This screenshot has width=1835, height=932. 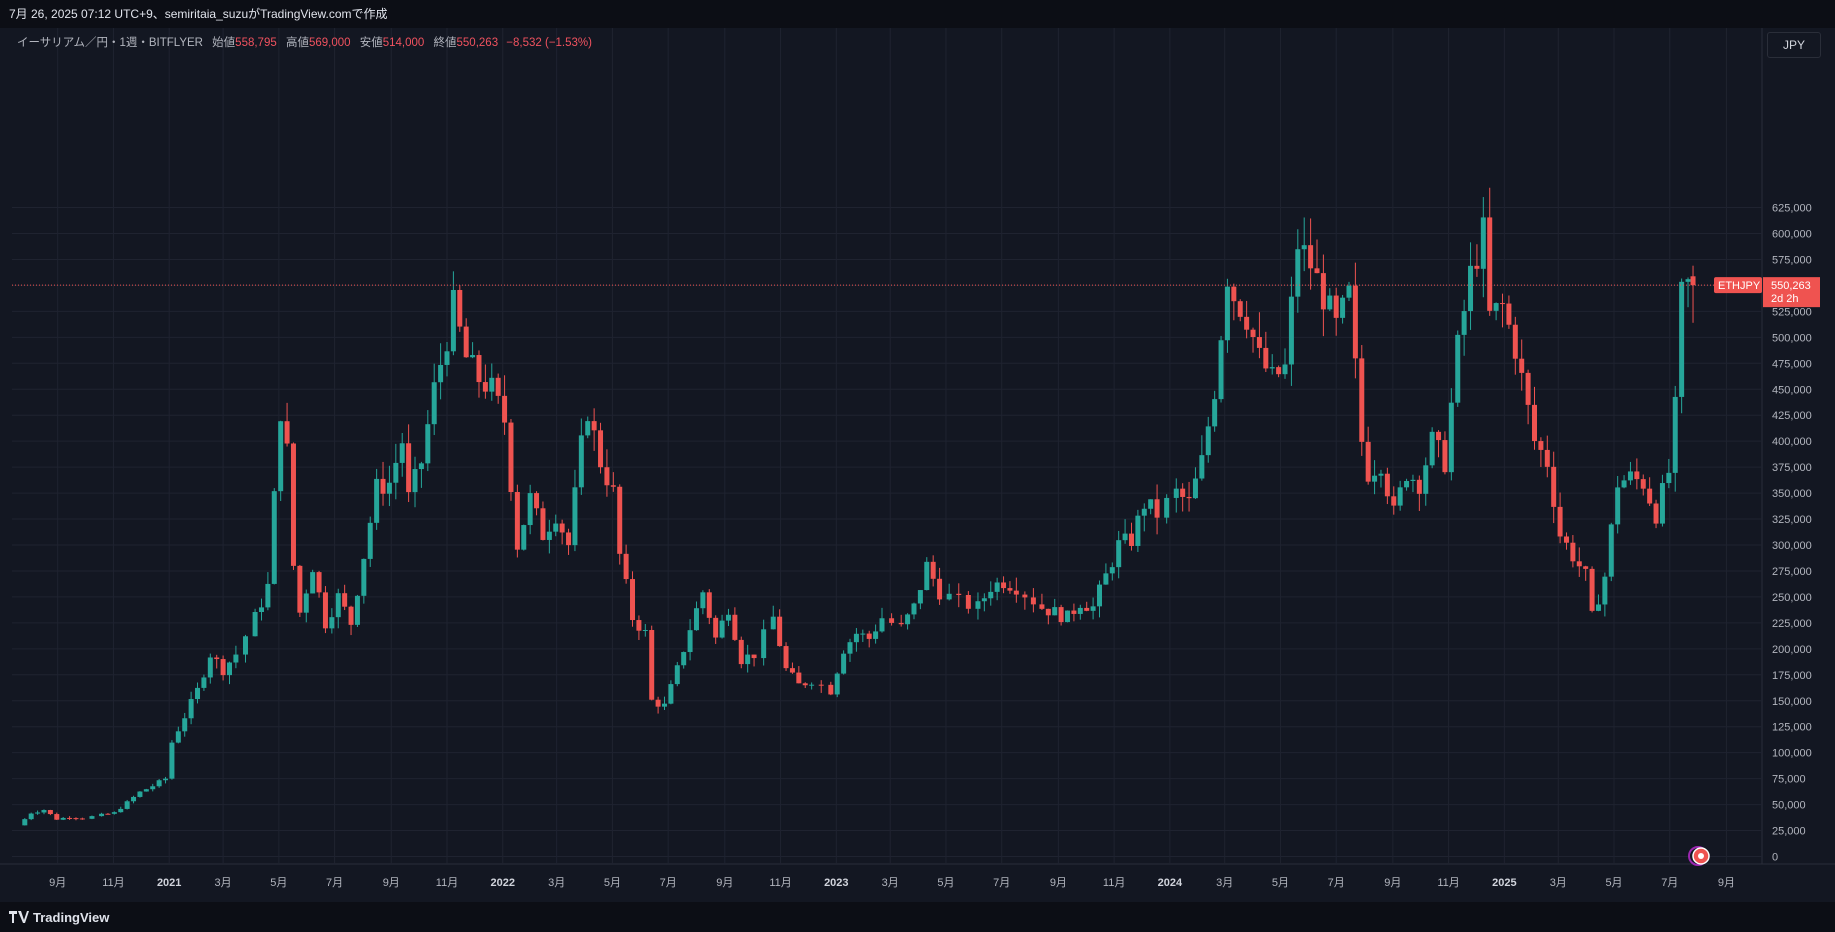 I want to click on change-value: −8,532 (−1.53%), so click(x=549, y=43).